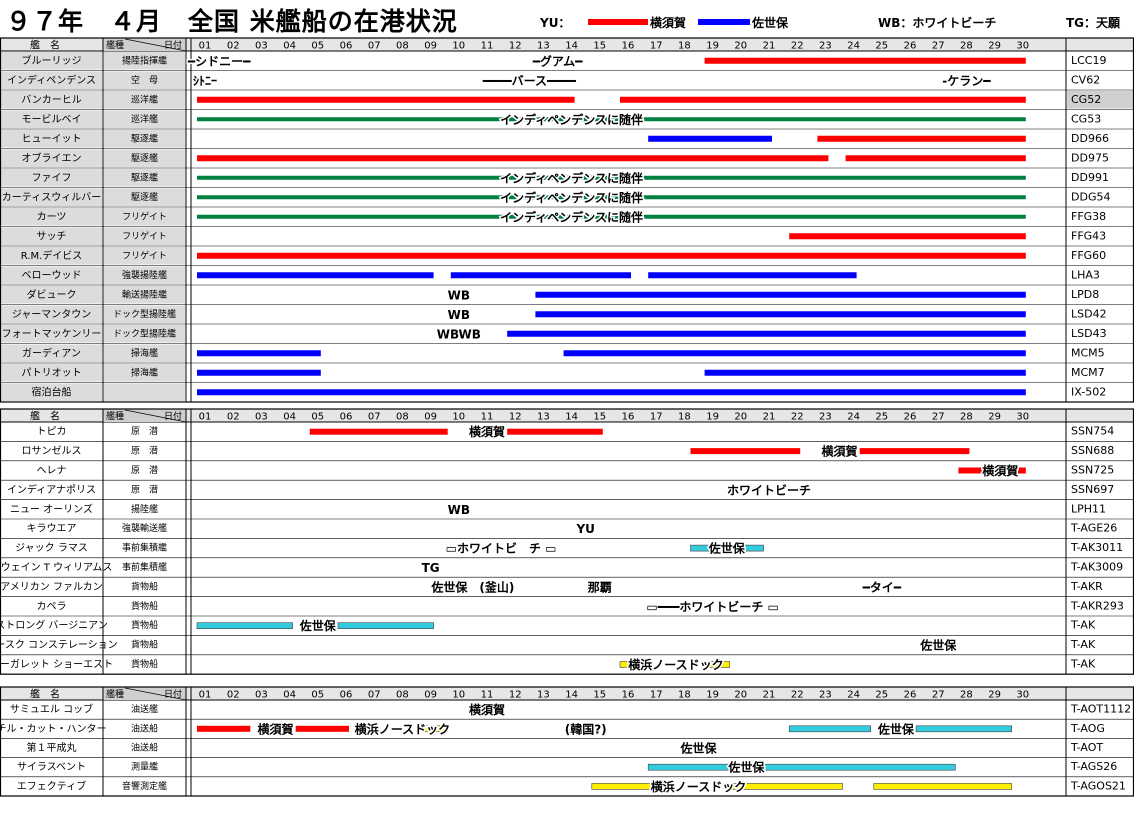 The width and height of the screenshot is (1134, 815). I want to click on ship-name-label: インディペンデンス, so click(51, 79).